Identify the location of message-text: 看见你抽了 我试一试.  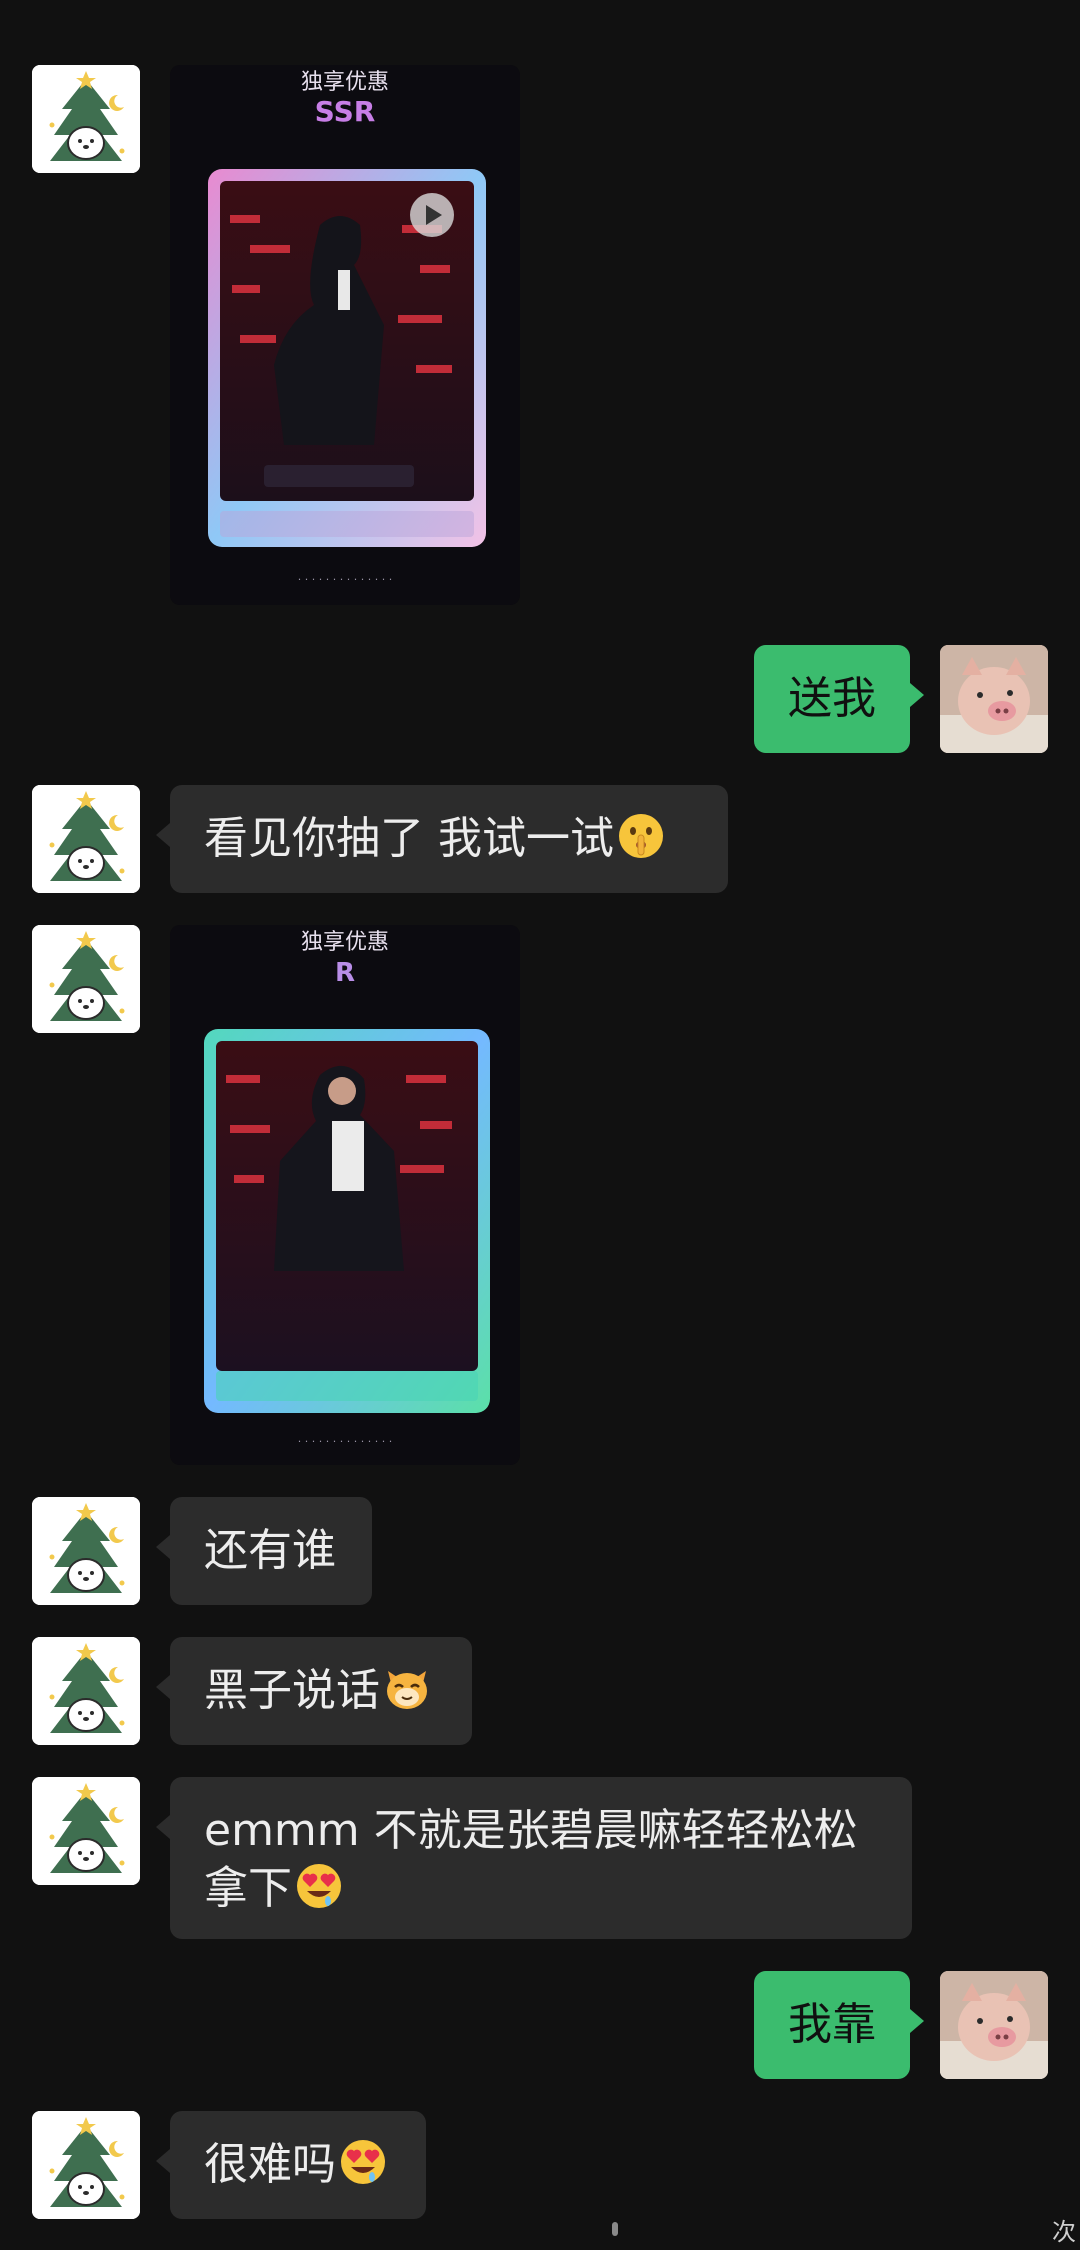
(409, 838).